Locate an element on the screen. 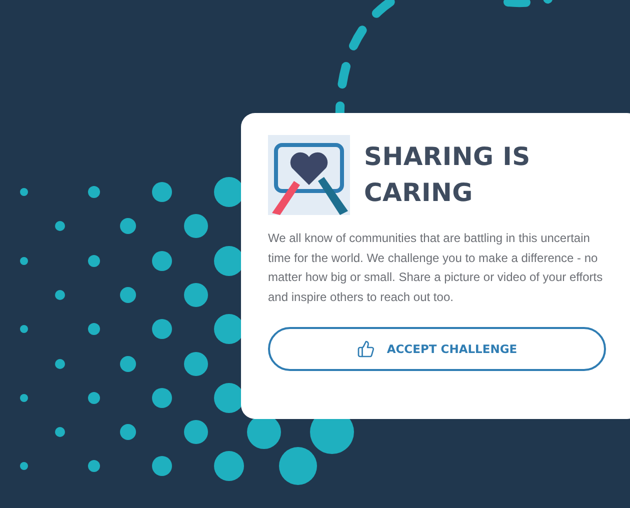 The height and width of the screenshot is (508, 630). card-title: SHARING IS CARING is located at coordinates (448, 175).